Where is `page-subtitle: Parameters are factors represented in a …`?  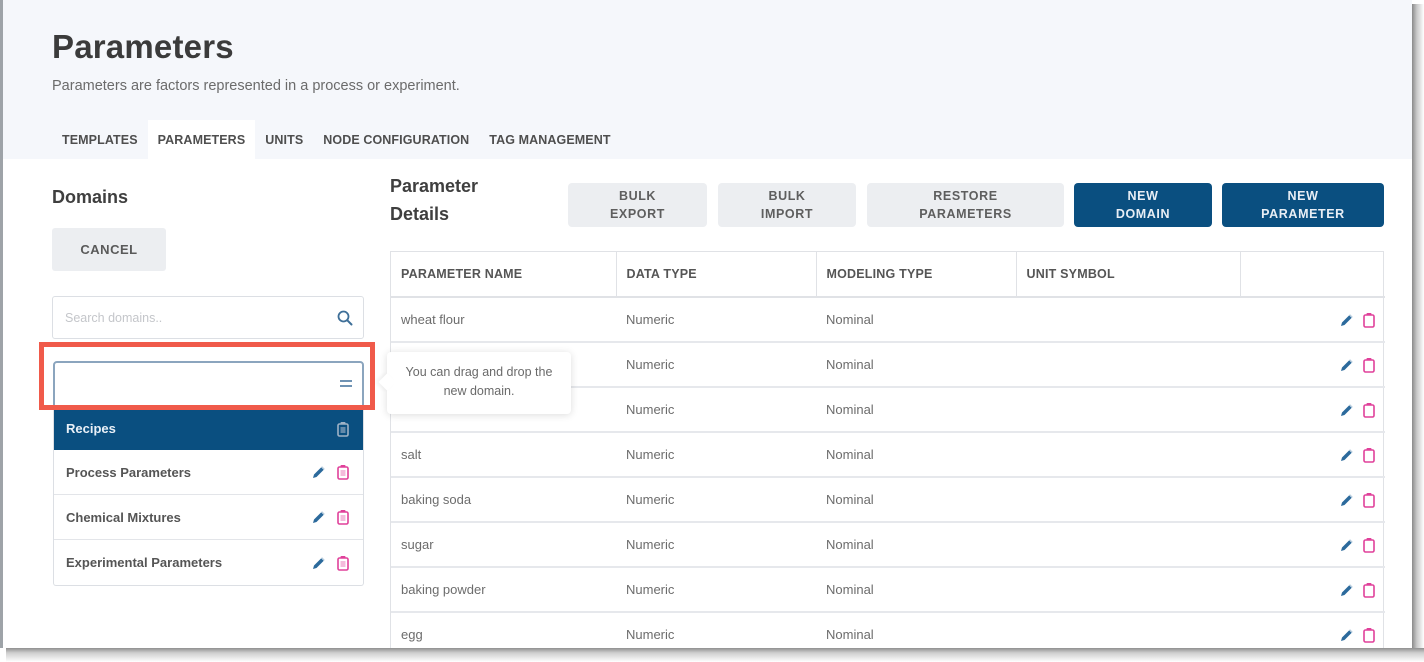 page-subtitle: Parameters are factors represented in a … is located at coordinates (256, 86).